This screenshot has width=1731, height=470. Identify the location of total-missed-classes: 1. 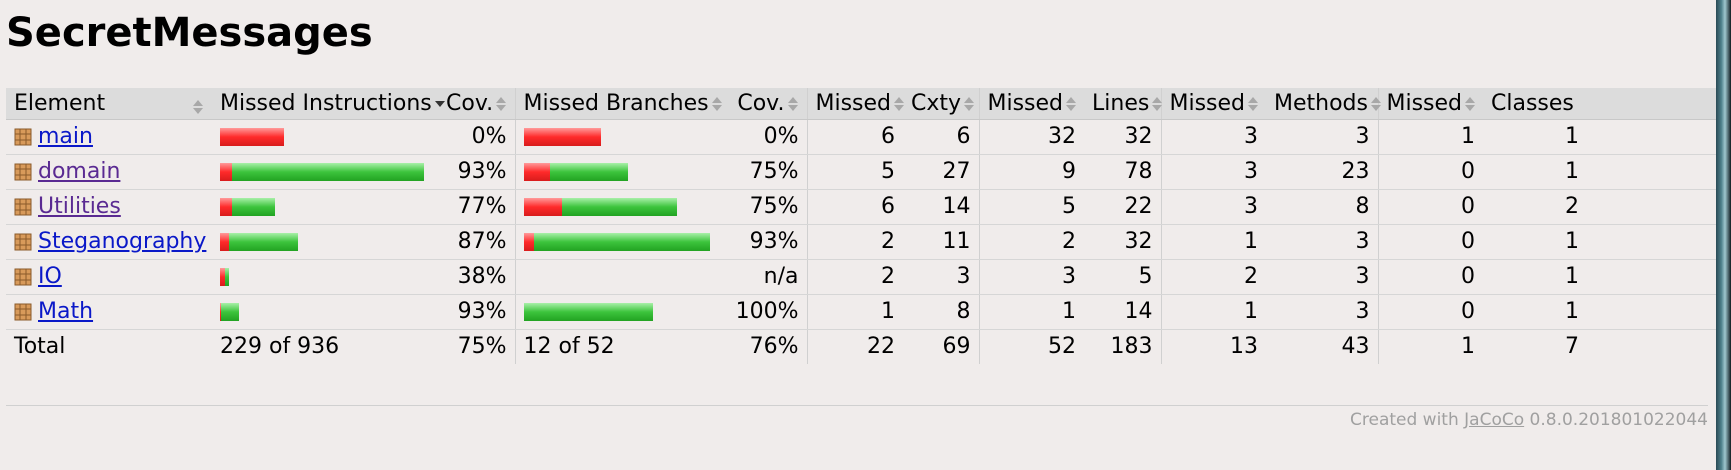
(1430, 346).